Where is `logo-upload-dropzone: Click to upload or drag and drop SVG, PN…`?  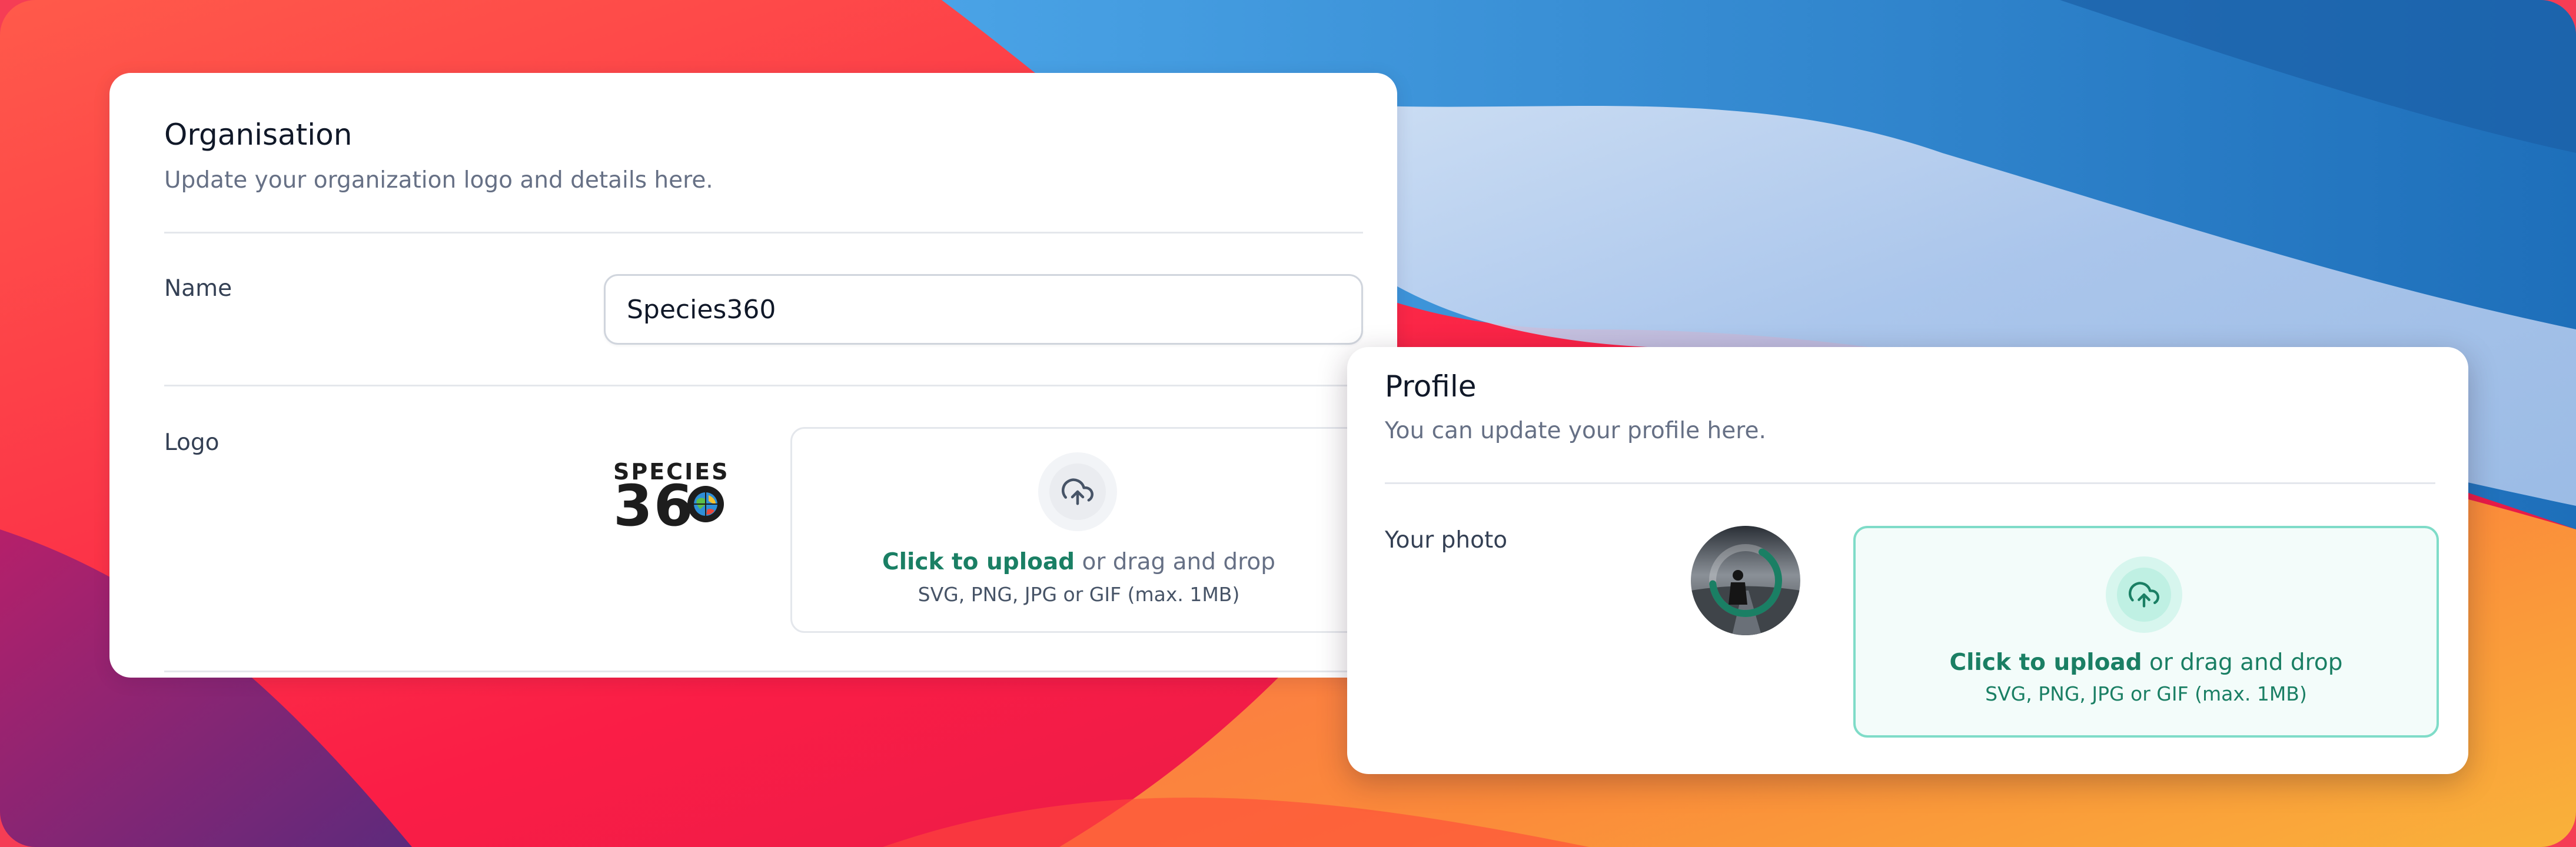
logo-upload-dropzone: Click to upload or drag and drop SVG, PN… is located at coordinates (1078, 530).